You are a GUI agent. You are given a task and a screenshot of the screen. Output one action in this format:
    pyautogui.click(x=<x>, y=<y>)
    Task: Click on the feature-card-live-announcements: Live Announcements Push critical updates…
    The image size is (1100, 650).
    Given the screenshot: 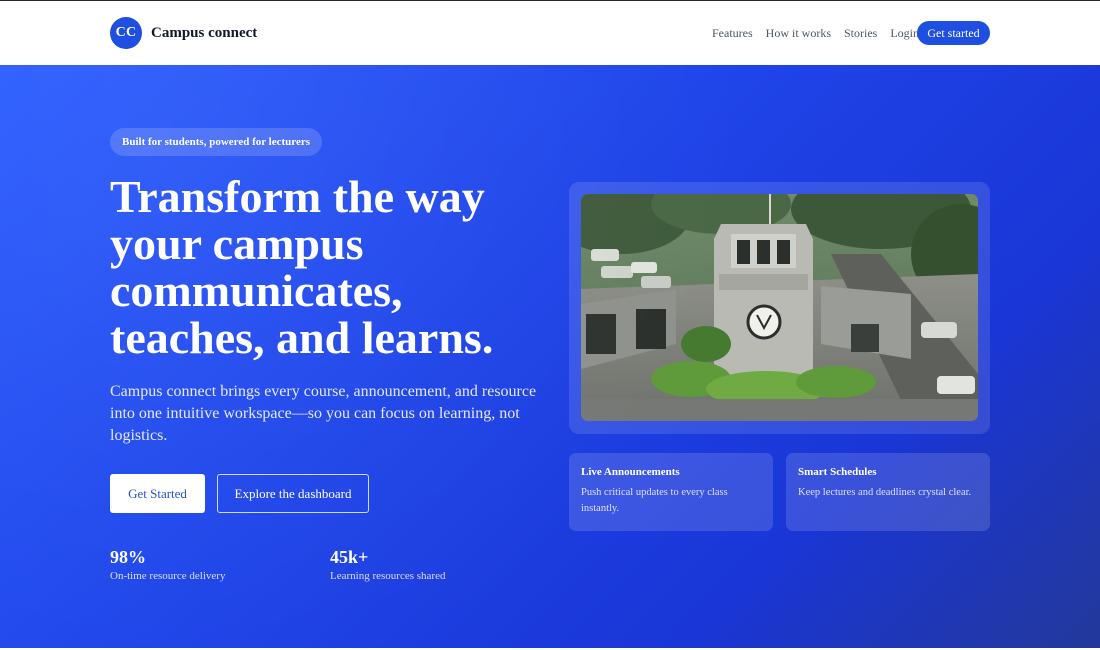 What is the action you would take?
    pyautogui.click(x=671, y=492)
    